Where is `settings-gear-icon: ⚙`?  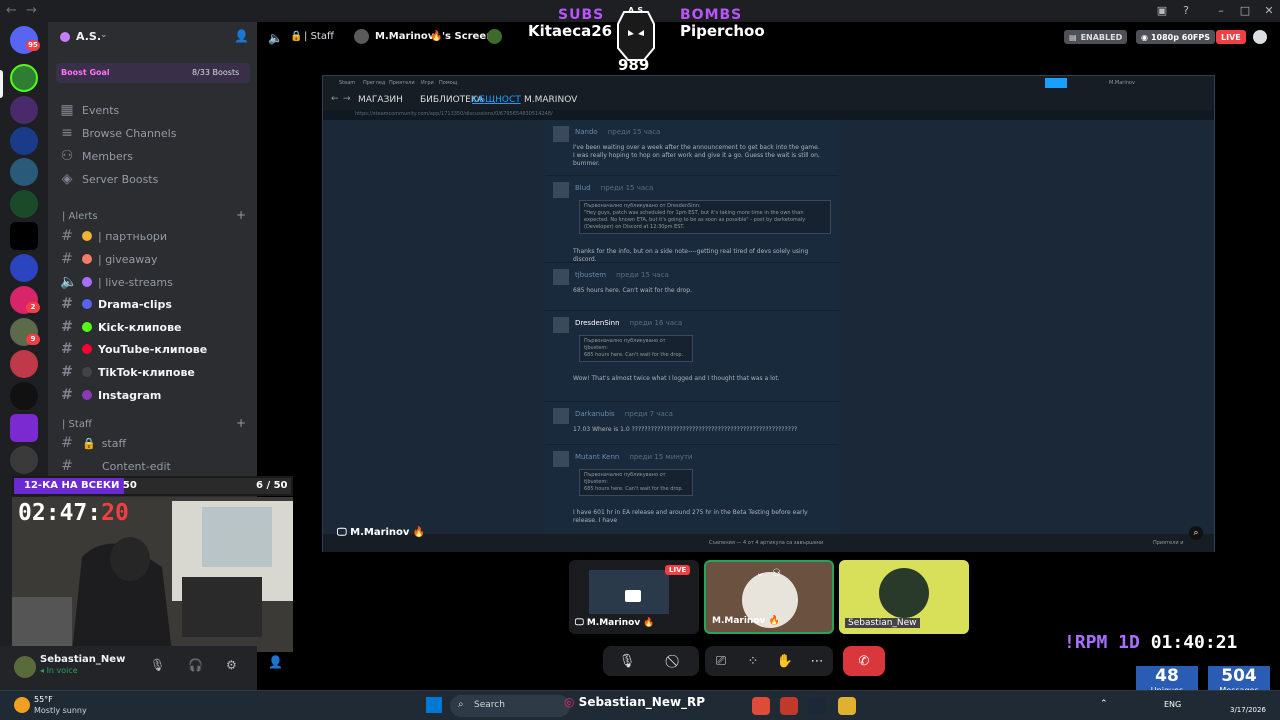
settings-gear-icon: ⚙ is located at coordinates (231, 665).